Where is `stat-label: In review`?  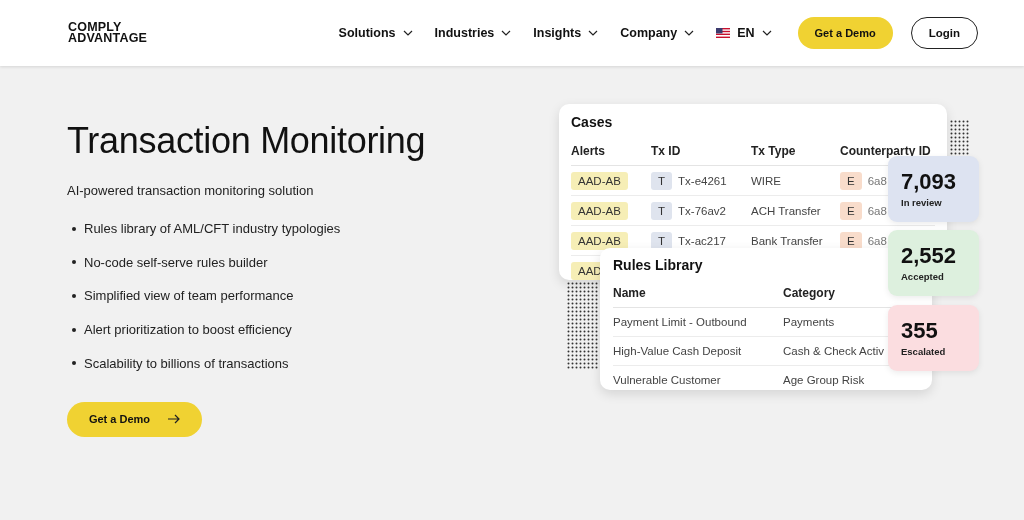
stat-label: In review is located at coordinates (922, 202).